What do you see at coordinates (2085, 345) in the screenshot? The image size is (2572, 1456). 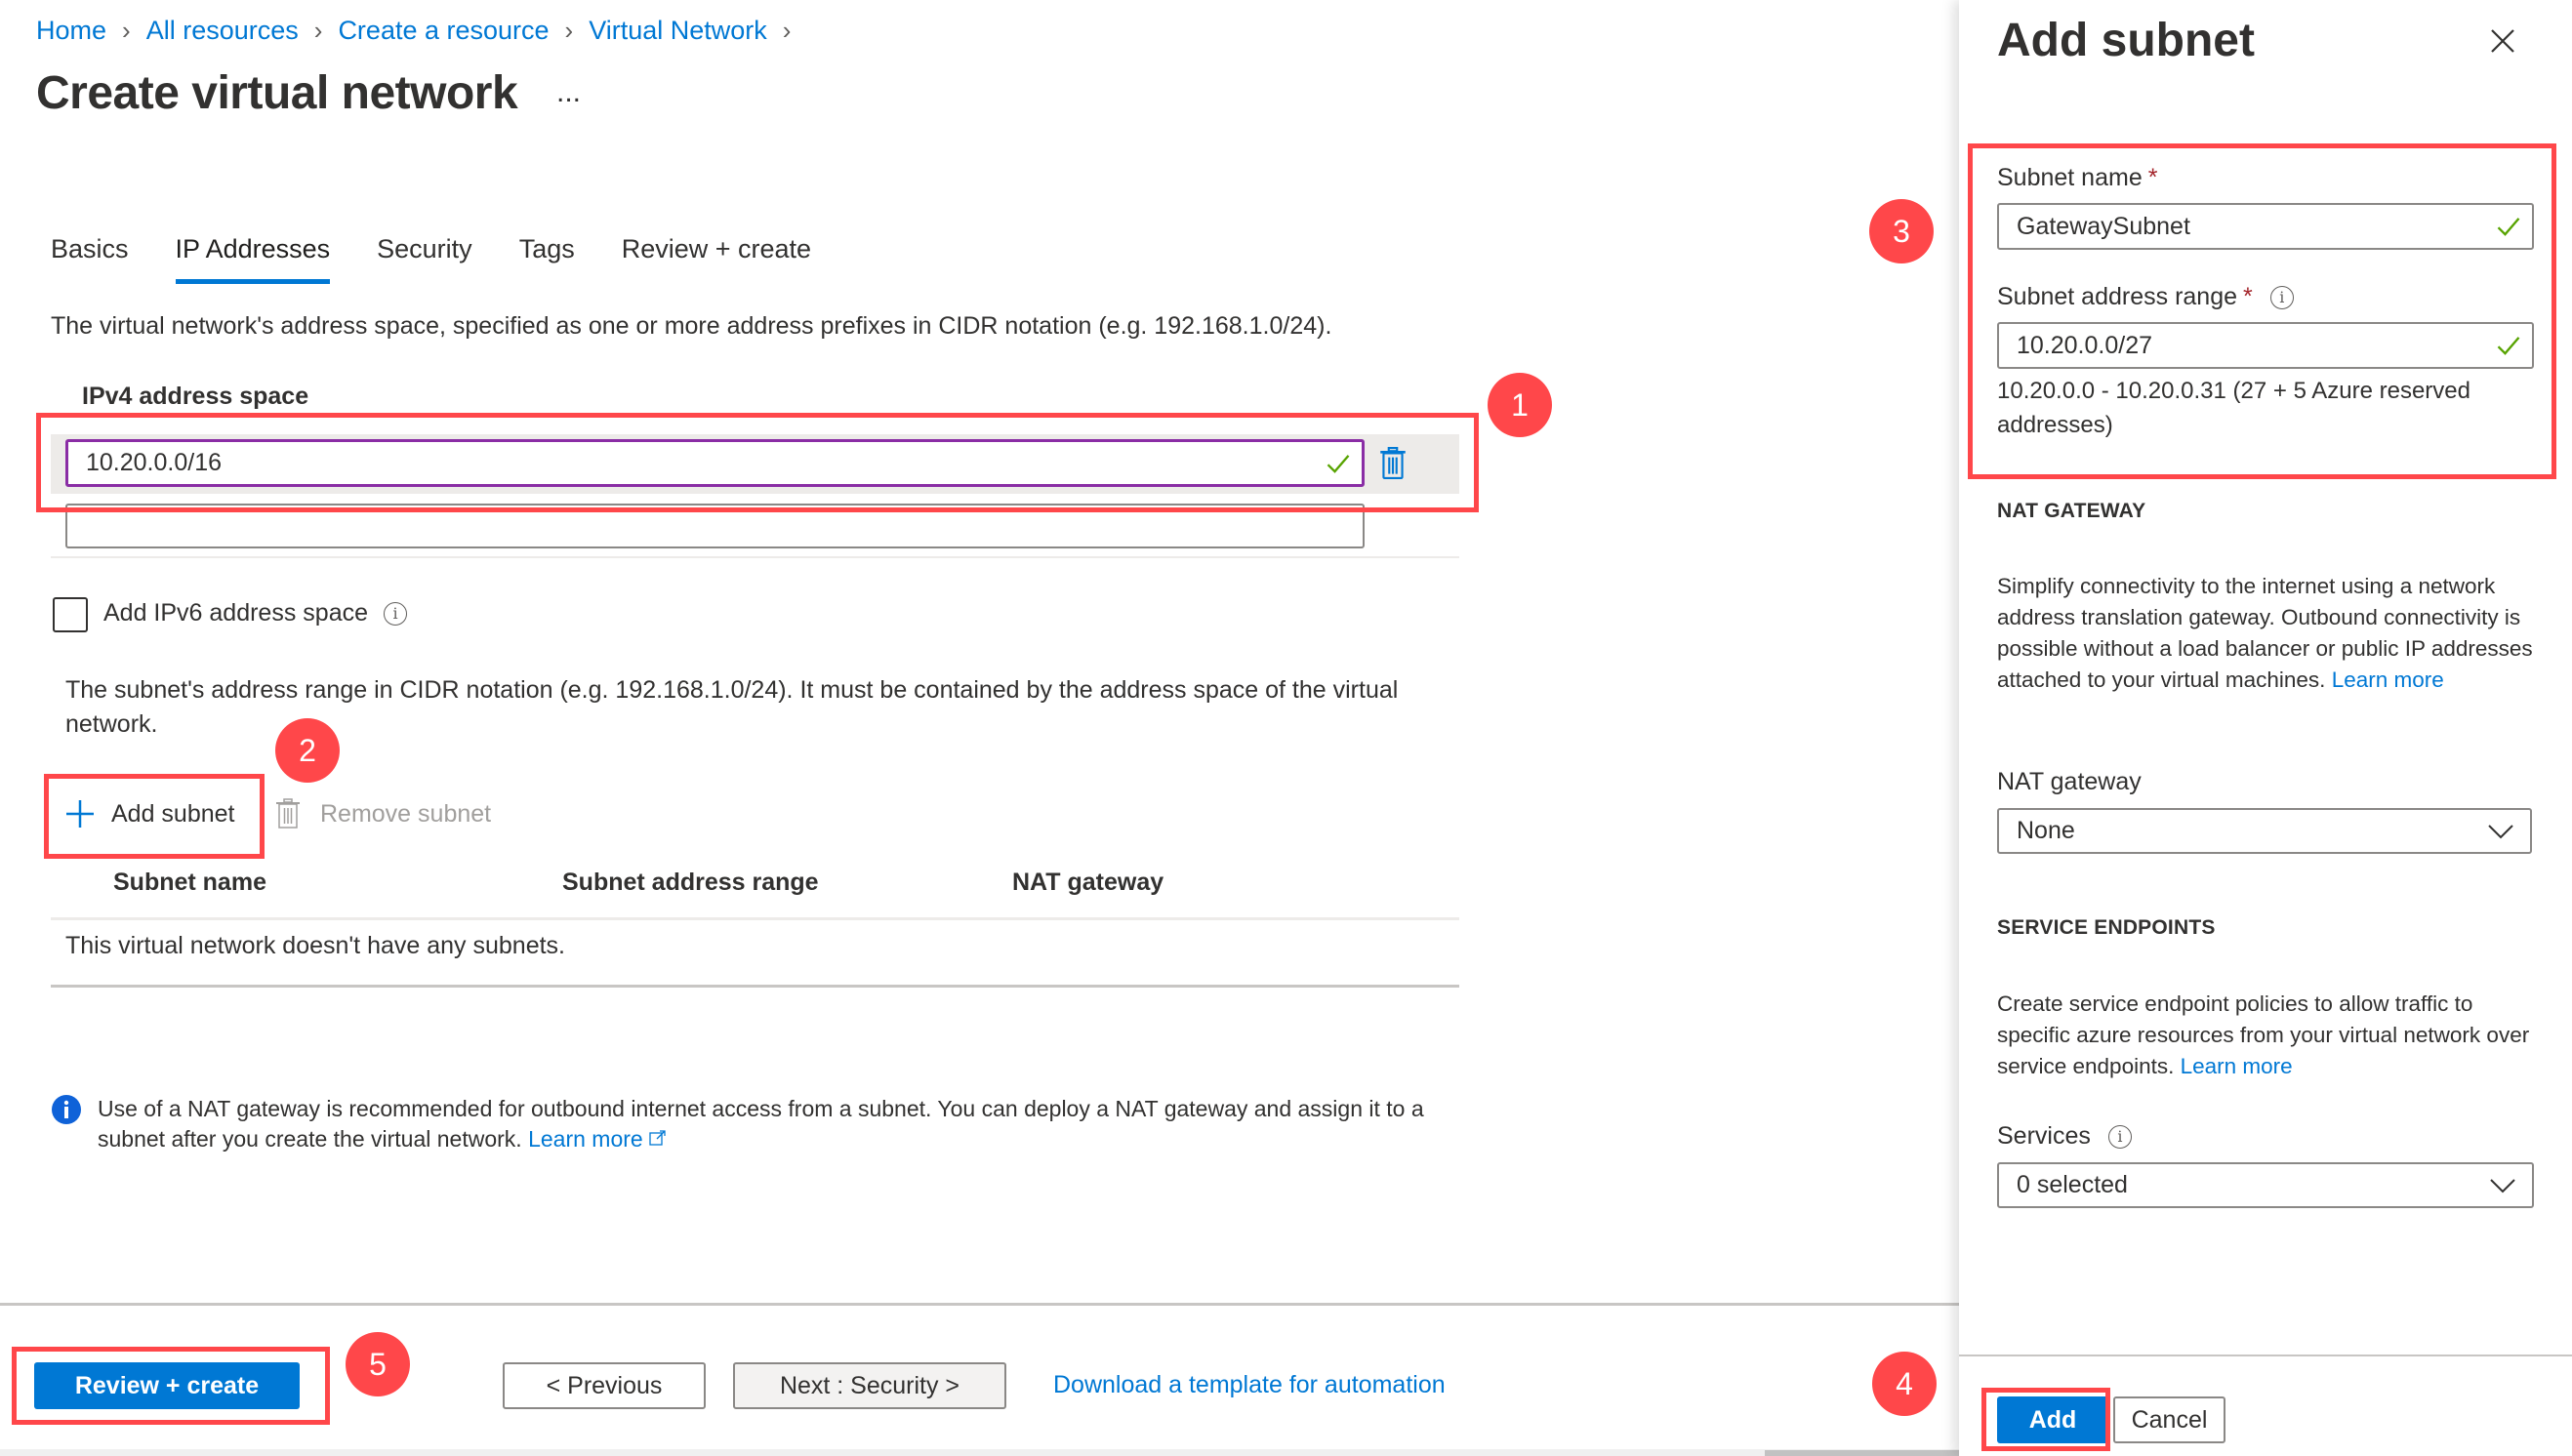 I see `subnet-range-value: 10.20.0.0/27` at bounding box center [2085, 345].